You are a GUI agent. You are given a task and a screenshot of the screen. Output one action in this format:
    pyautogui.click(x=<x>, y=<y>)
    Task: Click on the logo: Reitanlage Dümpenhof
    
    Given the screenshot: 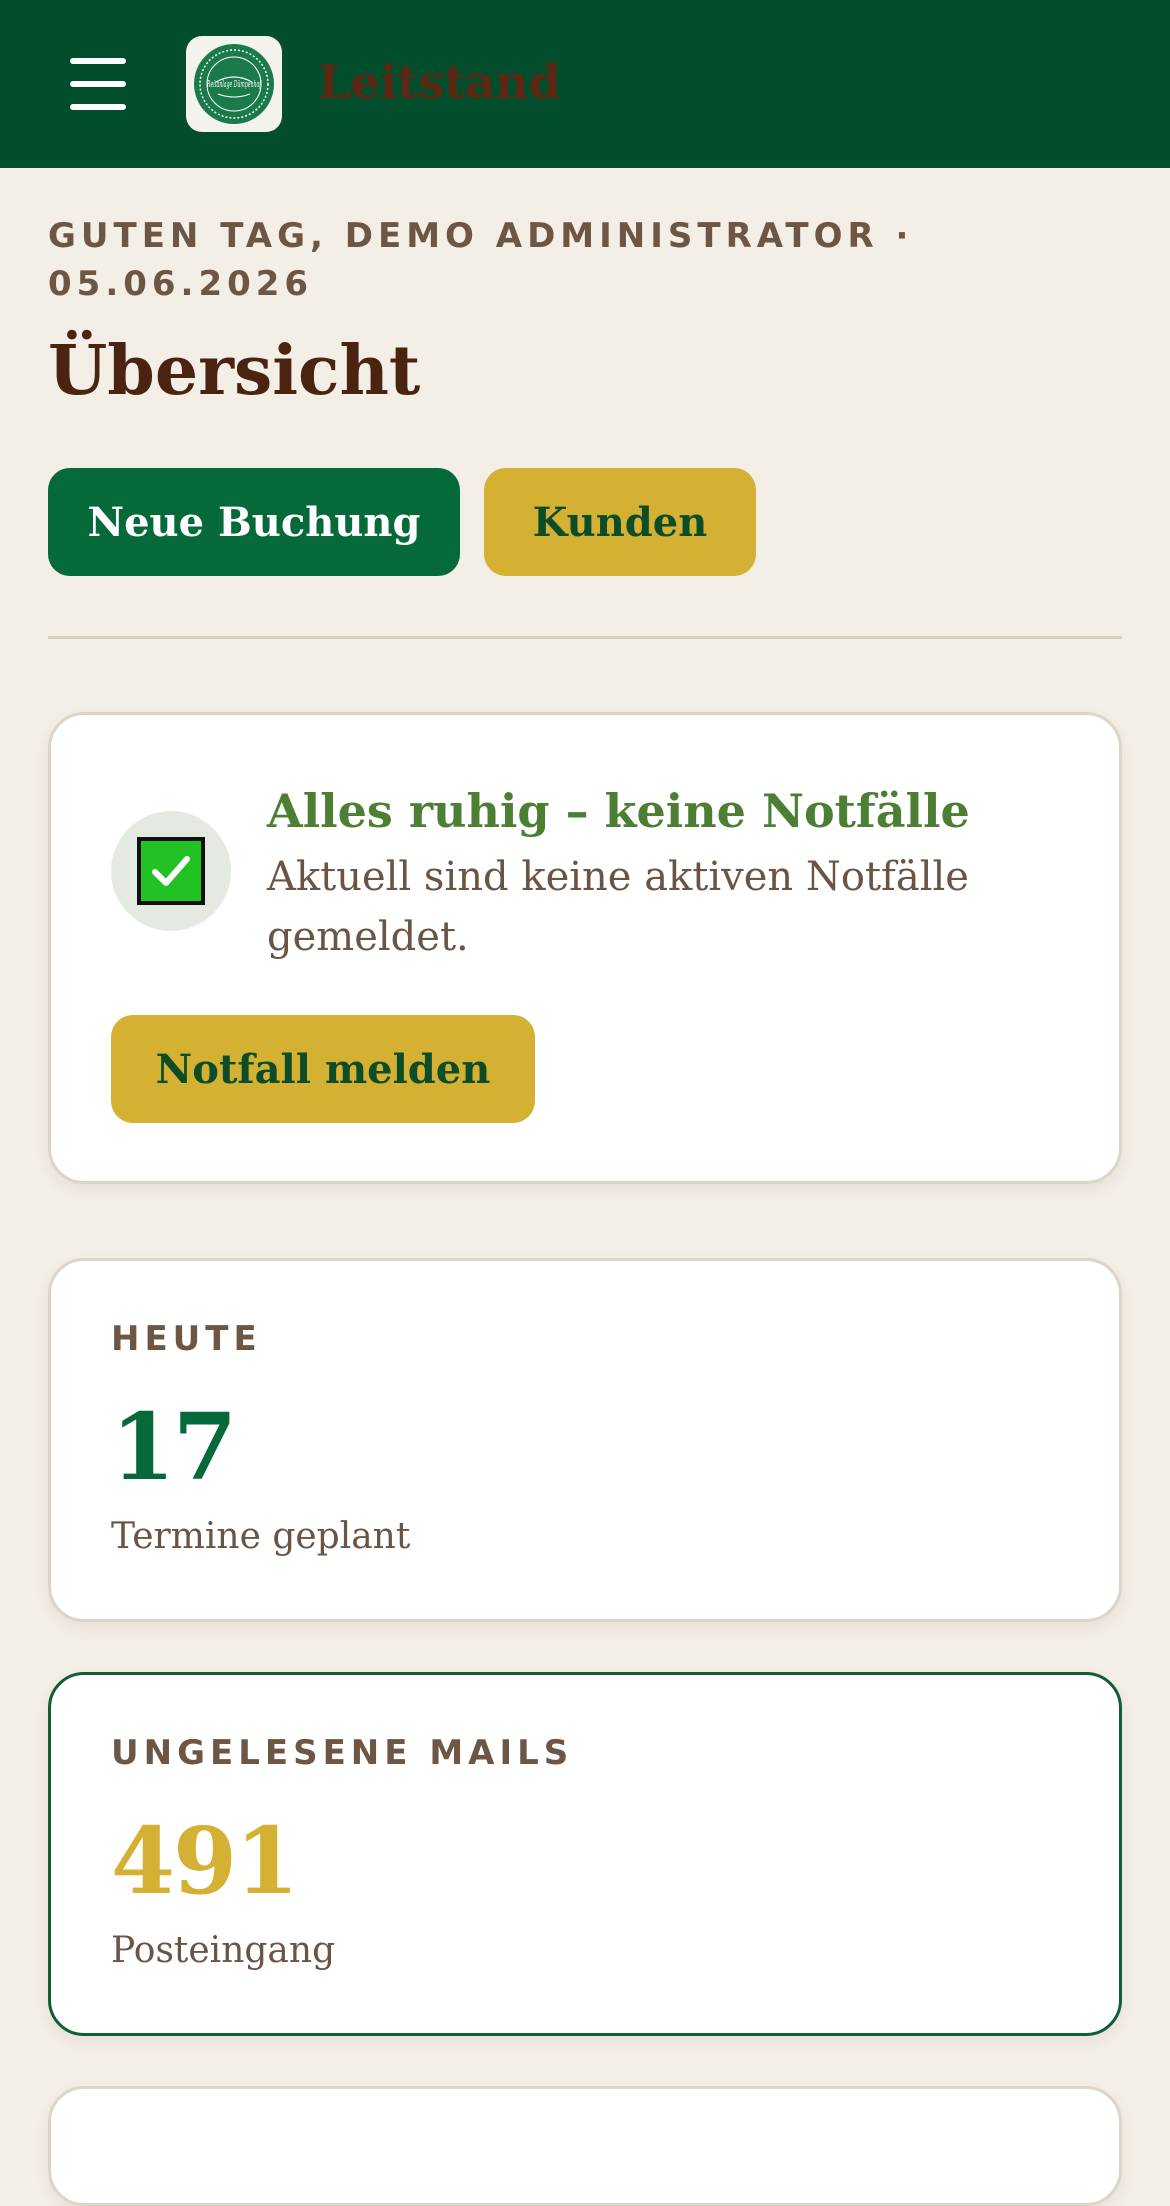 What is the action you would take?
    pyautogui.click(x=234, y=84)
    